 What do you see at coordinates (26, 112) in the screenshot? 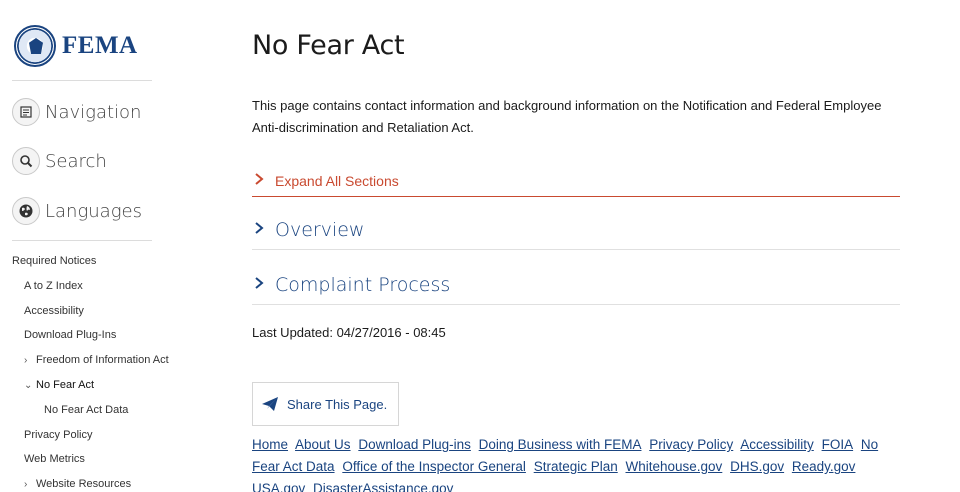
I see `menu-icon` at bounding box center [26, 112].